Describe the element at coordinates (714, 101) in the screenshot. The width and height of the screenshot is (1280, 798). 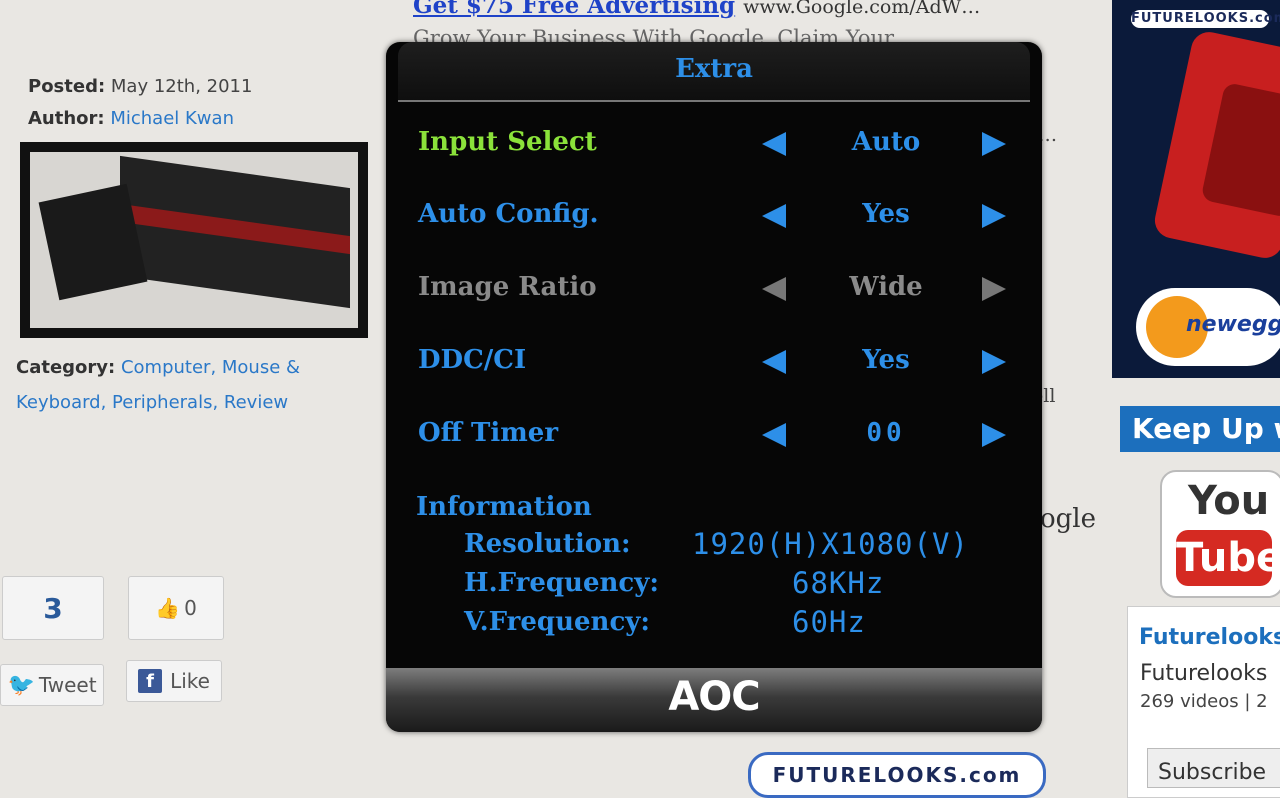
I see `osd-divider` at that location.